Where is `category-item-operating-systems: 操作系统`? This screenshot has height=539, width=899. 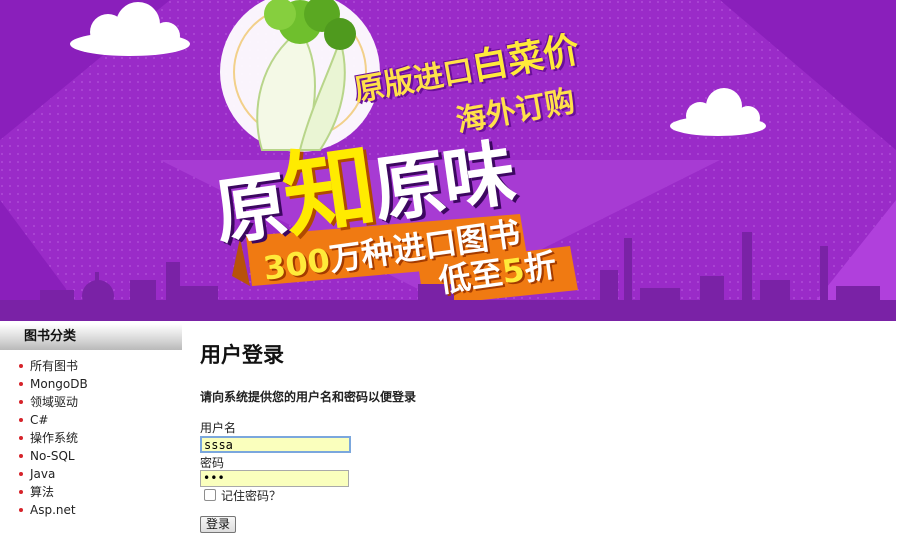 category-item-operating-systems: 操作系统 is located at coordinates (91, 438).